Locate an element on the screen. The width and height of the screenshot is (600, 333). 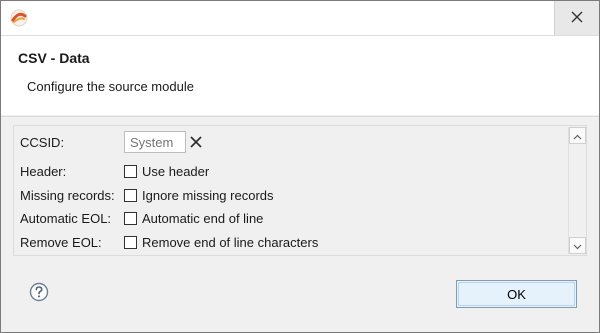
scroll-up-button is located at coordinates (577, 135).